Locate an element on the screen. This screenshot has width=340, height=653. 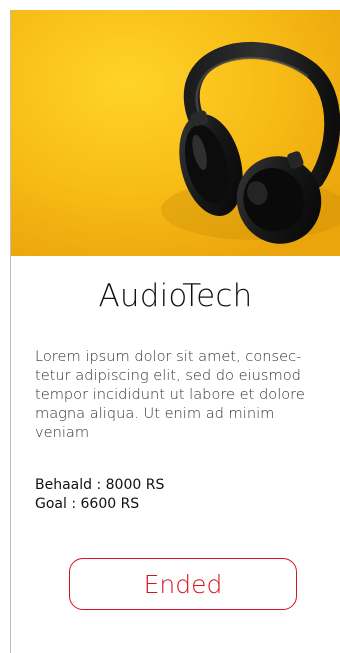
goal-amount: Goal : 6600 RS is located at coordinates (87, 504).